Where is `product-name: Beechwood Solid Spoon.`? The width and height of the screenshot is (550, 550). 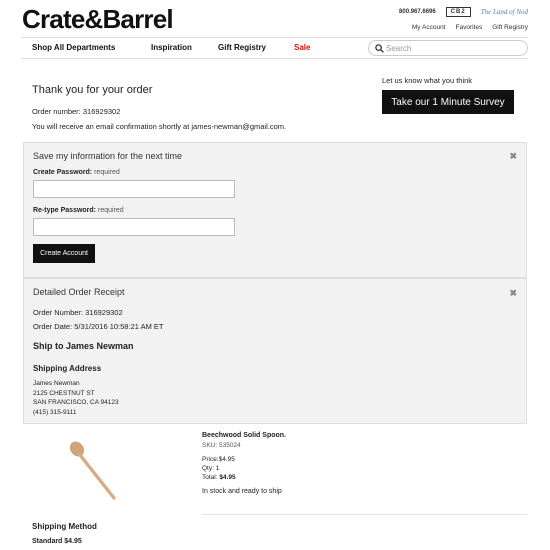 product-name: Beechwood Solid Spoon. is located at coordinates (244, 435).